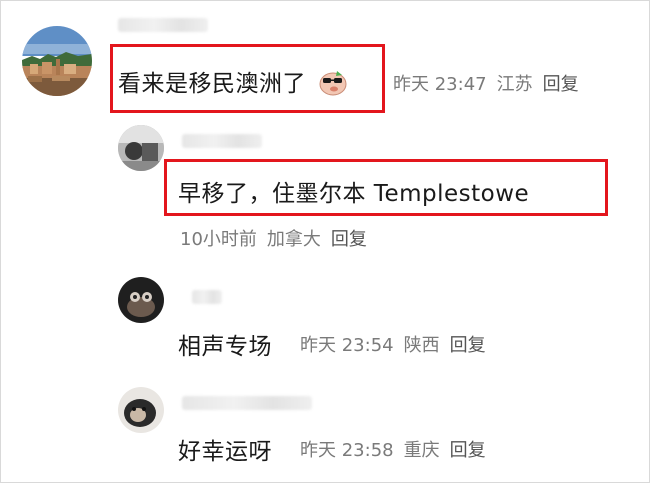 This screenshot has height=485, width=652. Describe the element at coordinates (218, 239) in the screenshot. I see `comment-time: 10小时前` at that location.